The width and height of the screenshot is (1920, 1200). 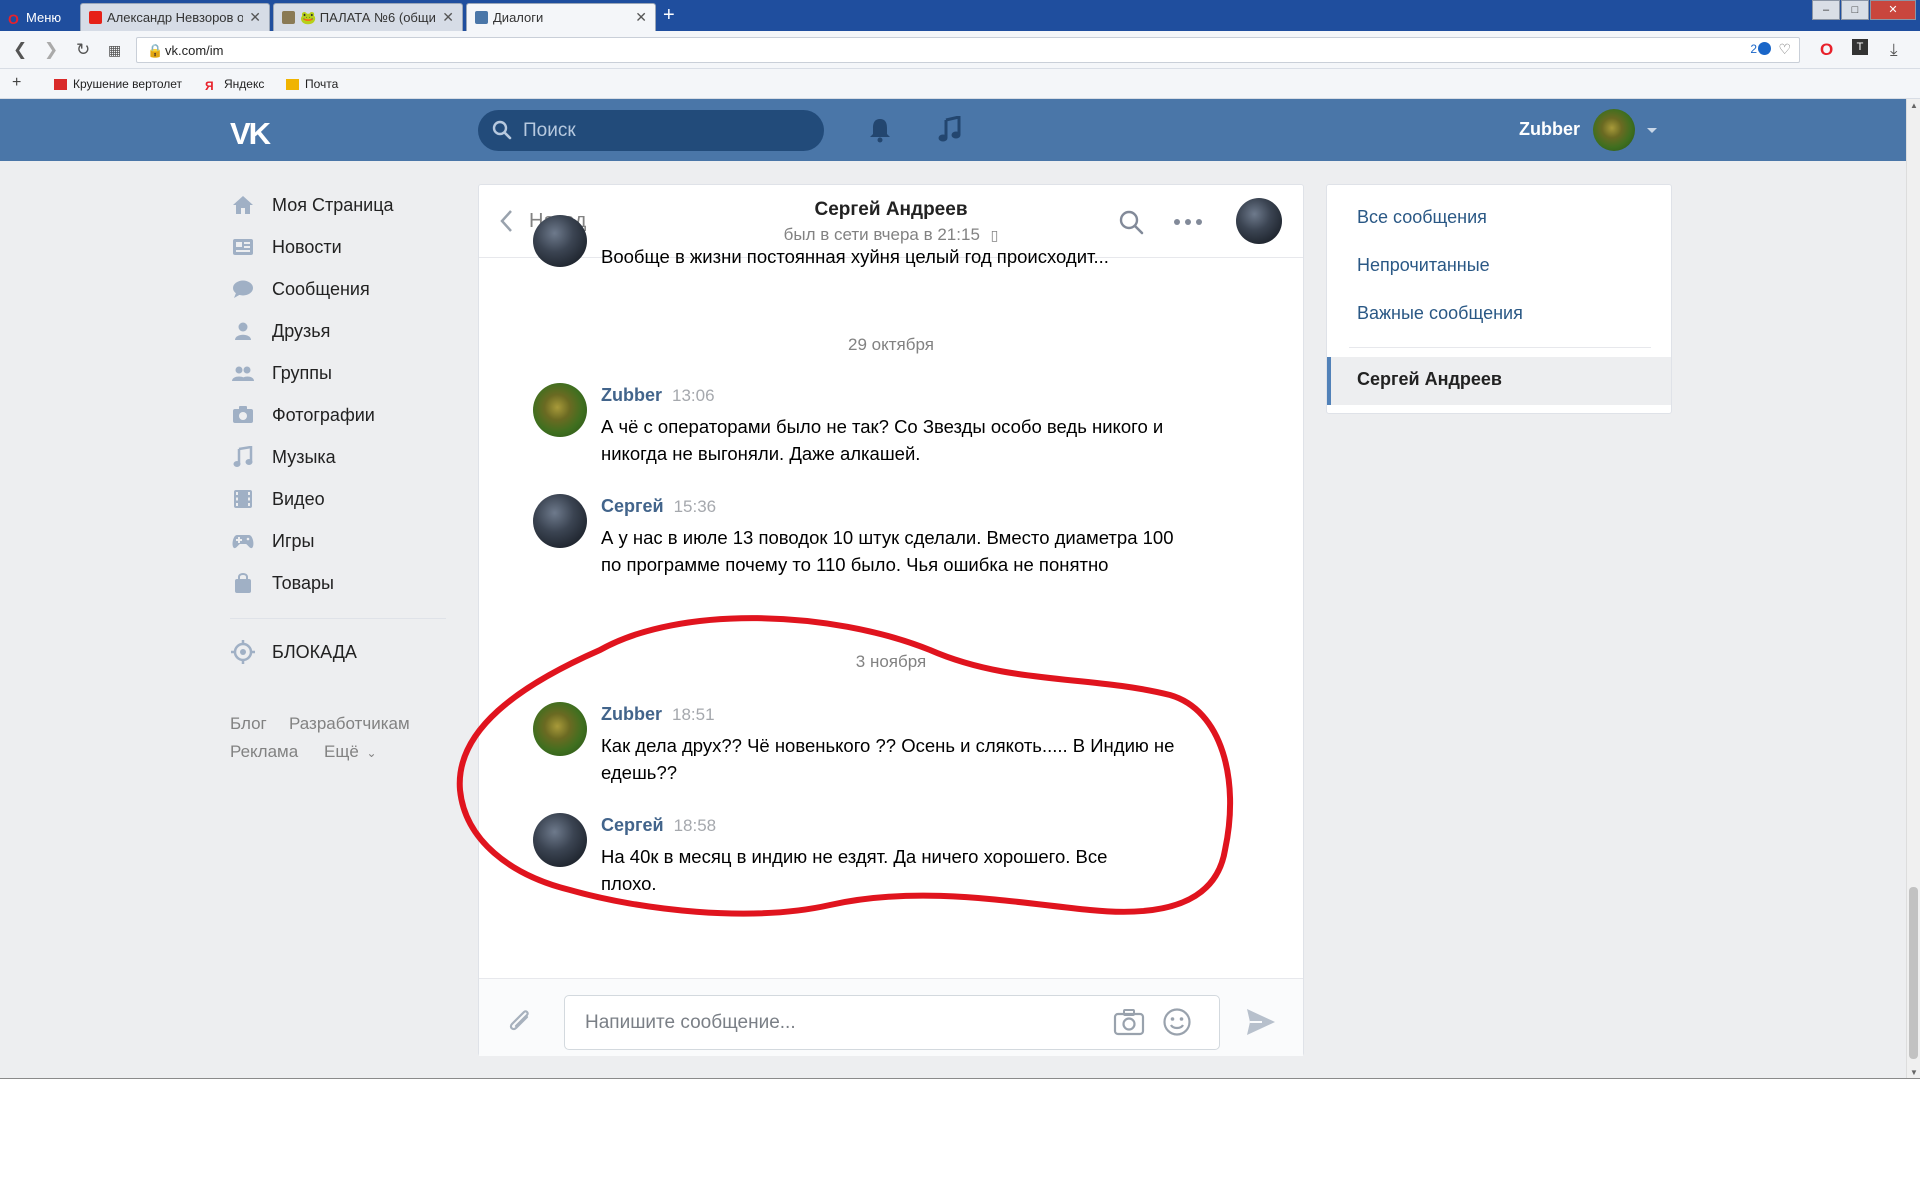 What do you see at coordinates (371, 753) in the screenshot?
I see `chevron-down-icon: ⌄` at bounding box center [371, 753].